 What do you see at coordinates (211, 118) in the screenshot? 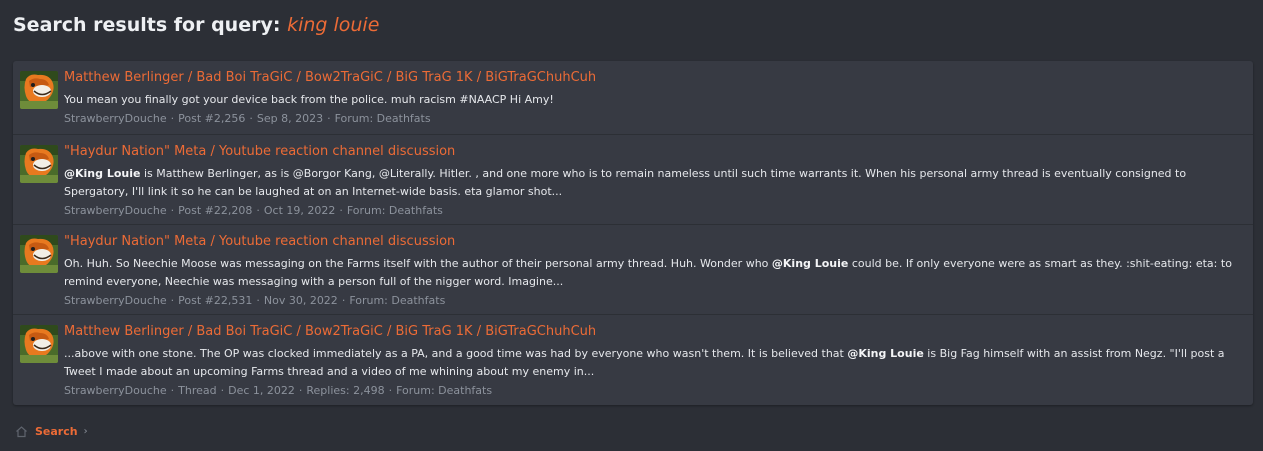
I see `result-post-link: Post #2,256` at bounding box center [211, 118].